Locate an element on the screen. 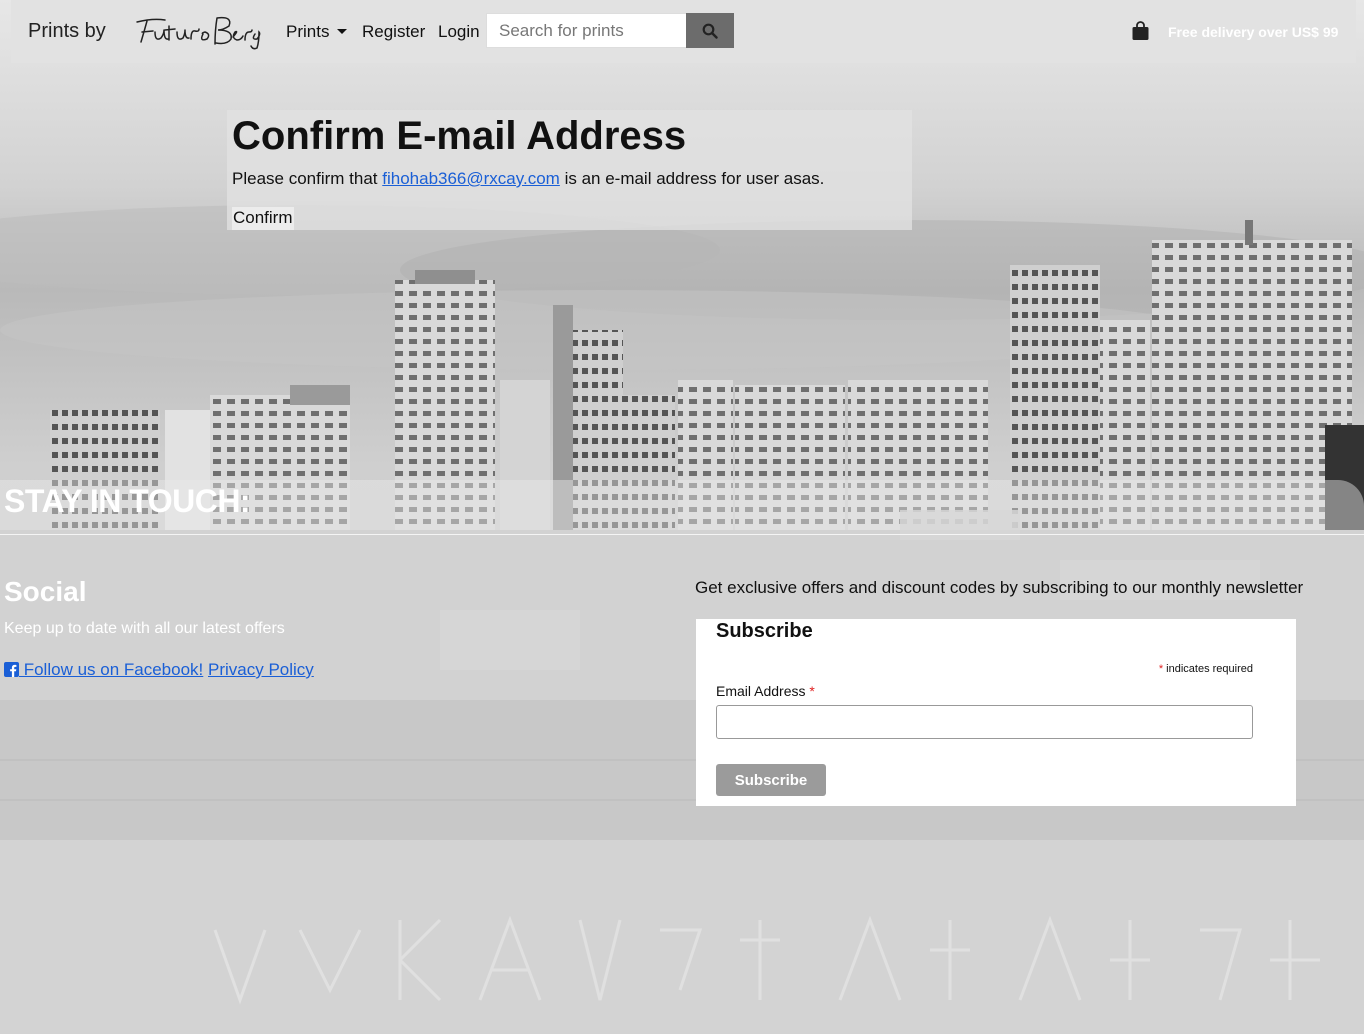 This screenshot has height=1034, width=1364. nav-prints-dropdown: Prints is located at coordinates (317, 32).